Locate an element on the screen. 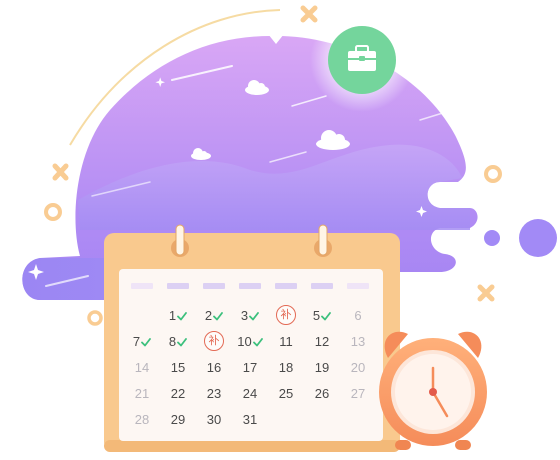  calendar-day-number: 7 is located at coordinates (136, 341).